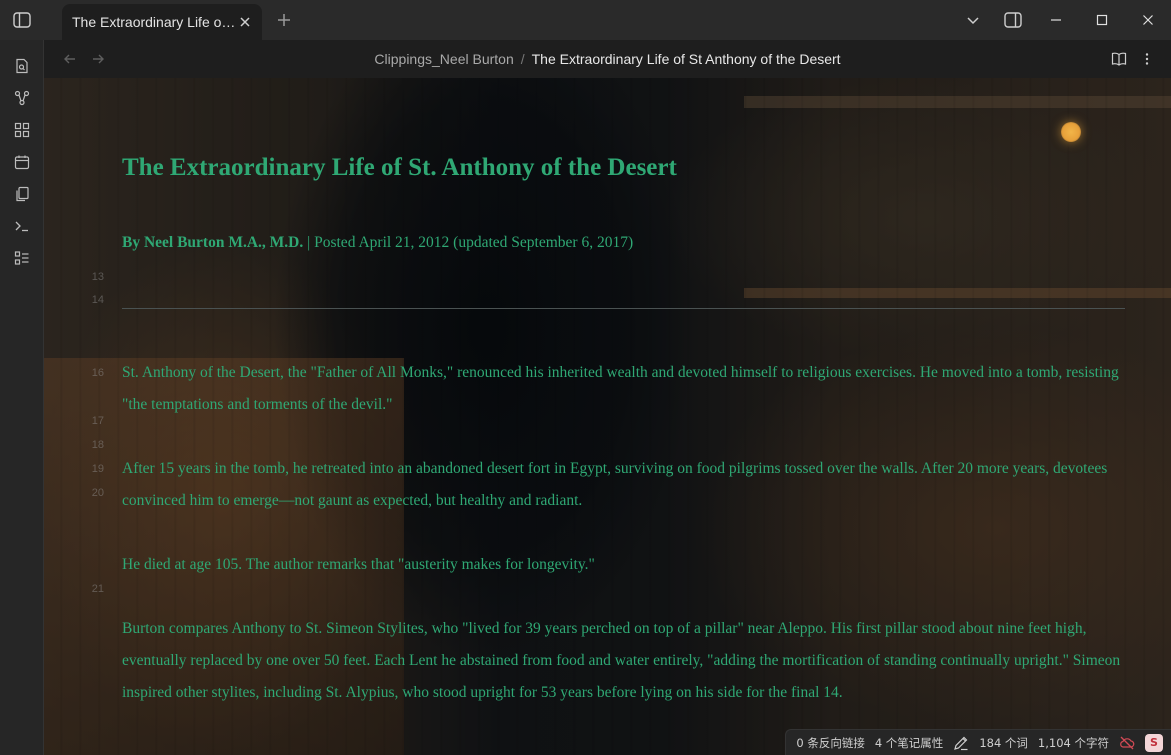  I want to click on right-sidebar-toggle-button, so click(1013, 20).